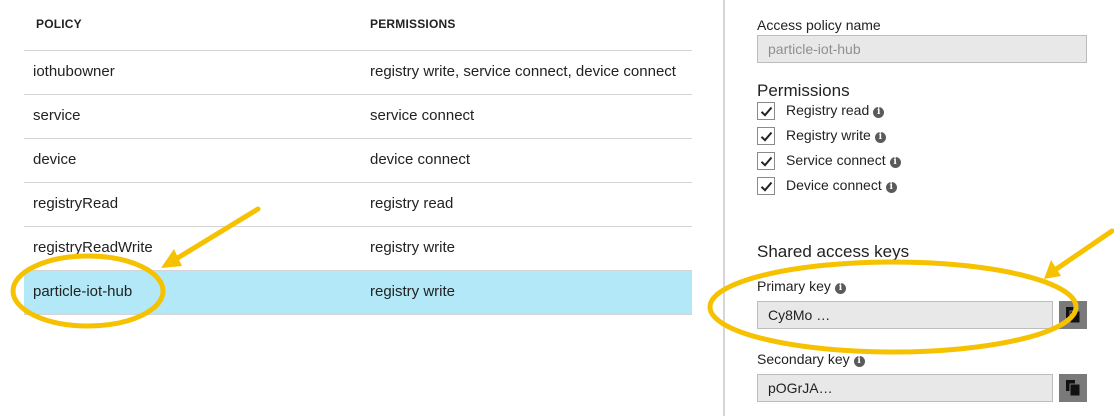 The width and height of the screenshot is (1114, 416). What do you see at coordinates (828, 135) in the screenshot?
I see `permission-label-text: Registry write` at bounding box center [828, 135].